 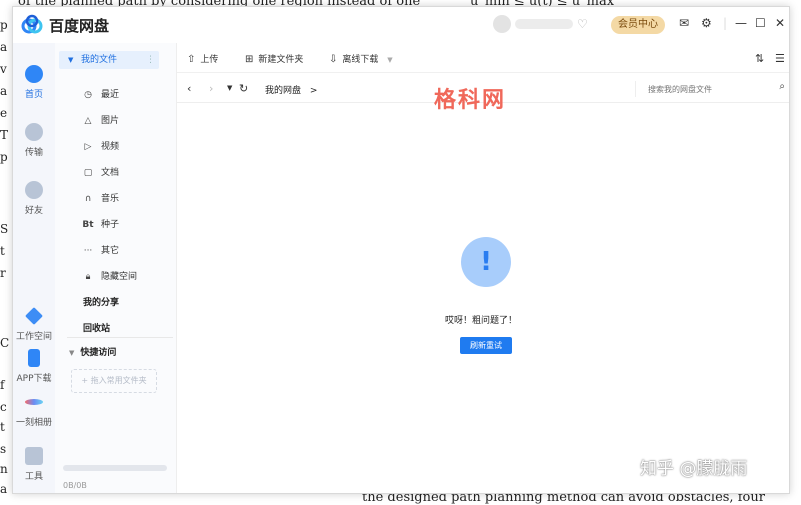 I want to click on error-alert-icon: !, so click(x=486, y=262).